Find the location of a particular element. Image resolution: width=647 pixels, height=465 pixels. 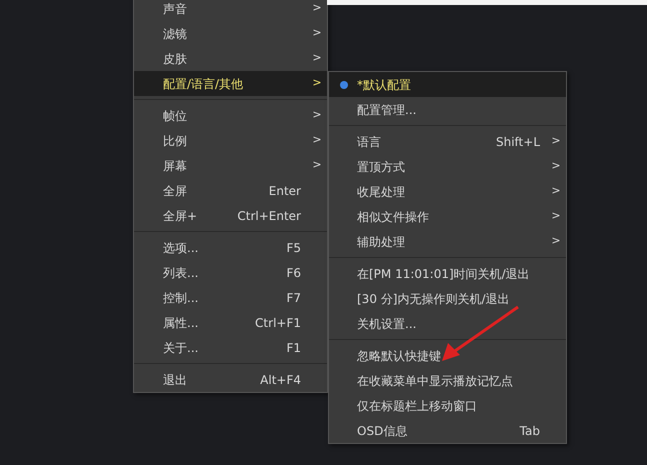

menu-item: 在收藏菜单中显示播放记忆点 is located at coordinates (447, 380).